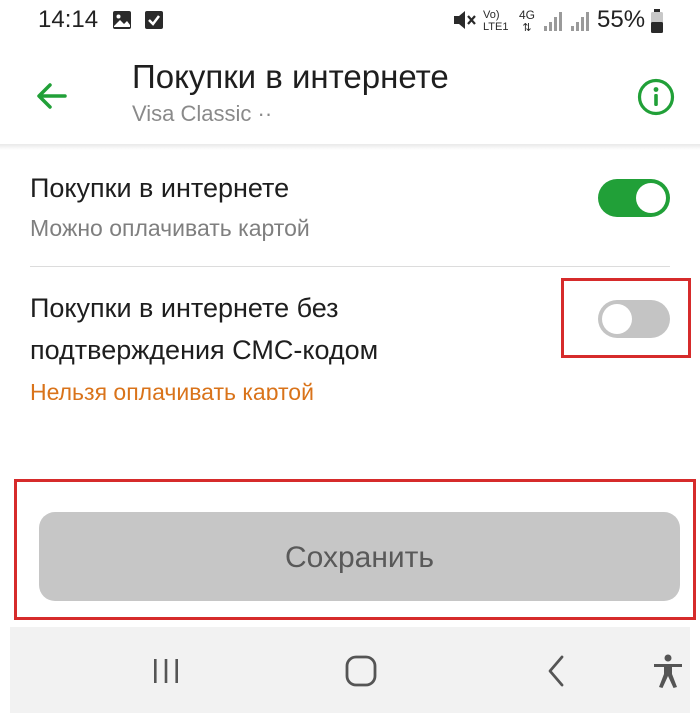 This screenshot has width=700, height=713. Describe the element at coordinates (68, 19) in the screenshot. I see `status-time: 14:14` at that location.